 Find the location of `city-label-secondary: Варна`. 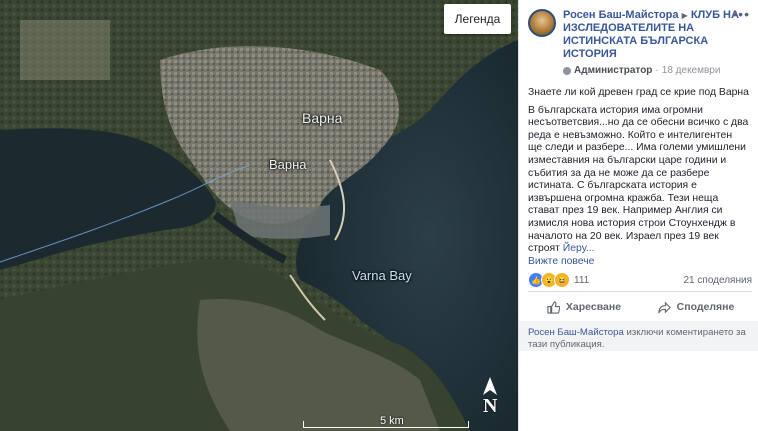

city-label-secondary: Варна is located at coordinates (288, 164).